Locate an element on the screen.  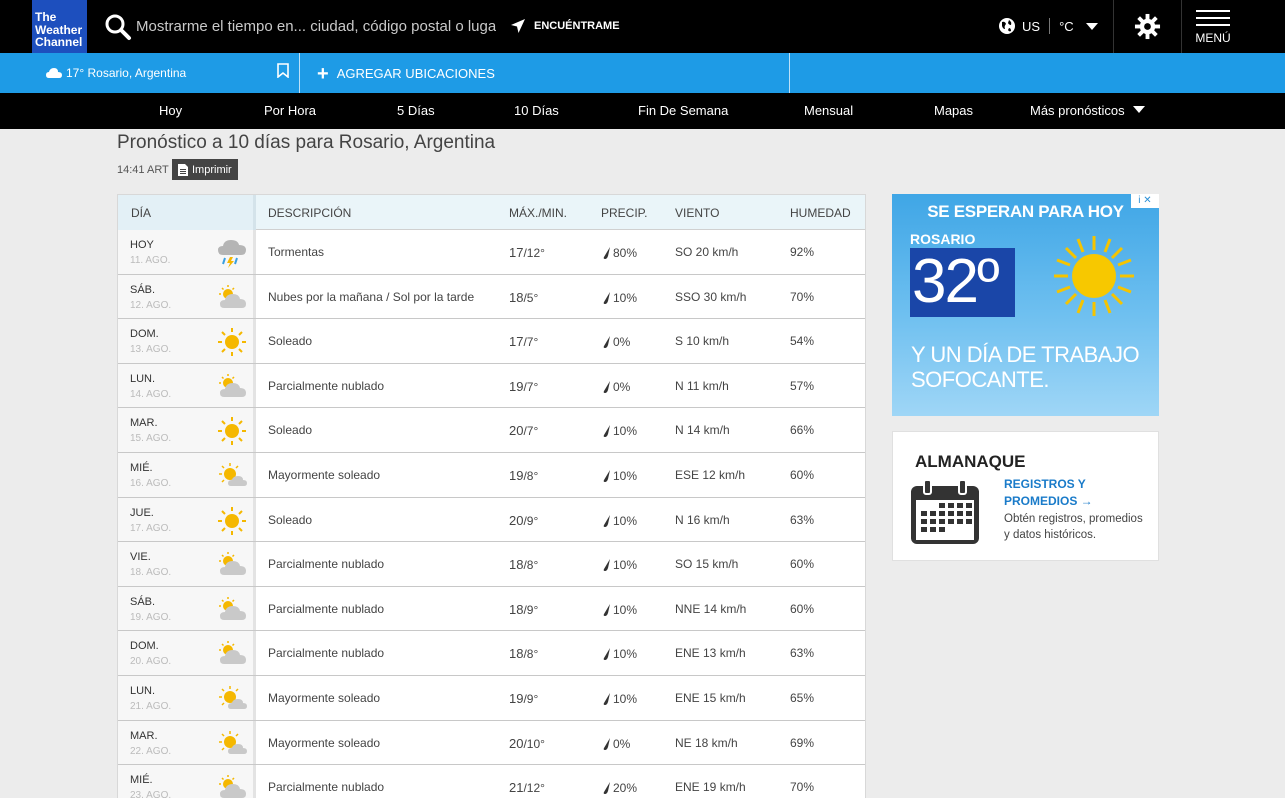
col-header-description: DESCRIPCIÓN is located at coordinates (310, 213).